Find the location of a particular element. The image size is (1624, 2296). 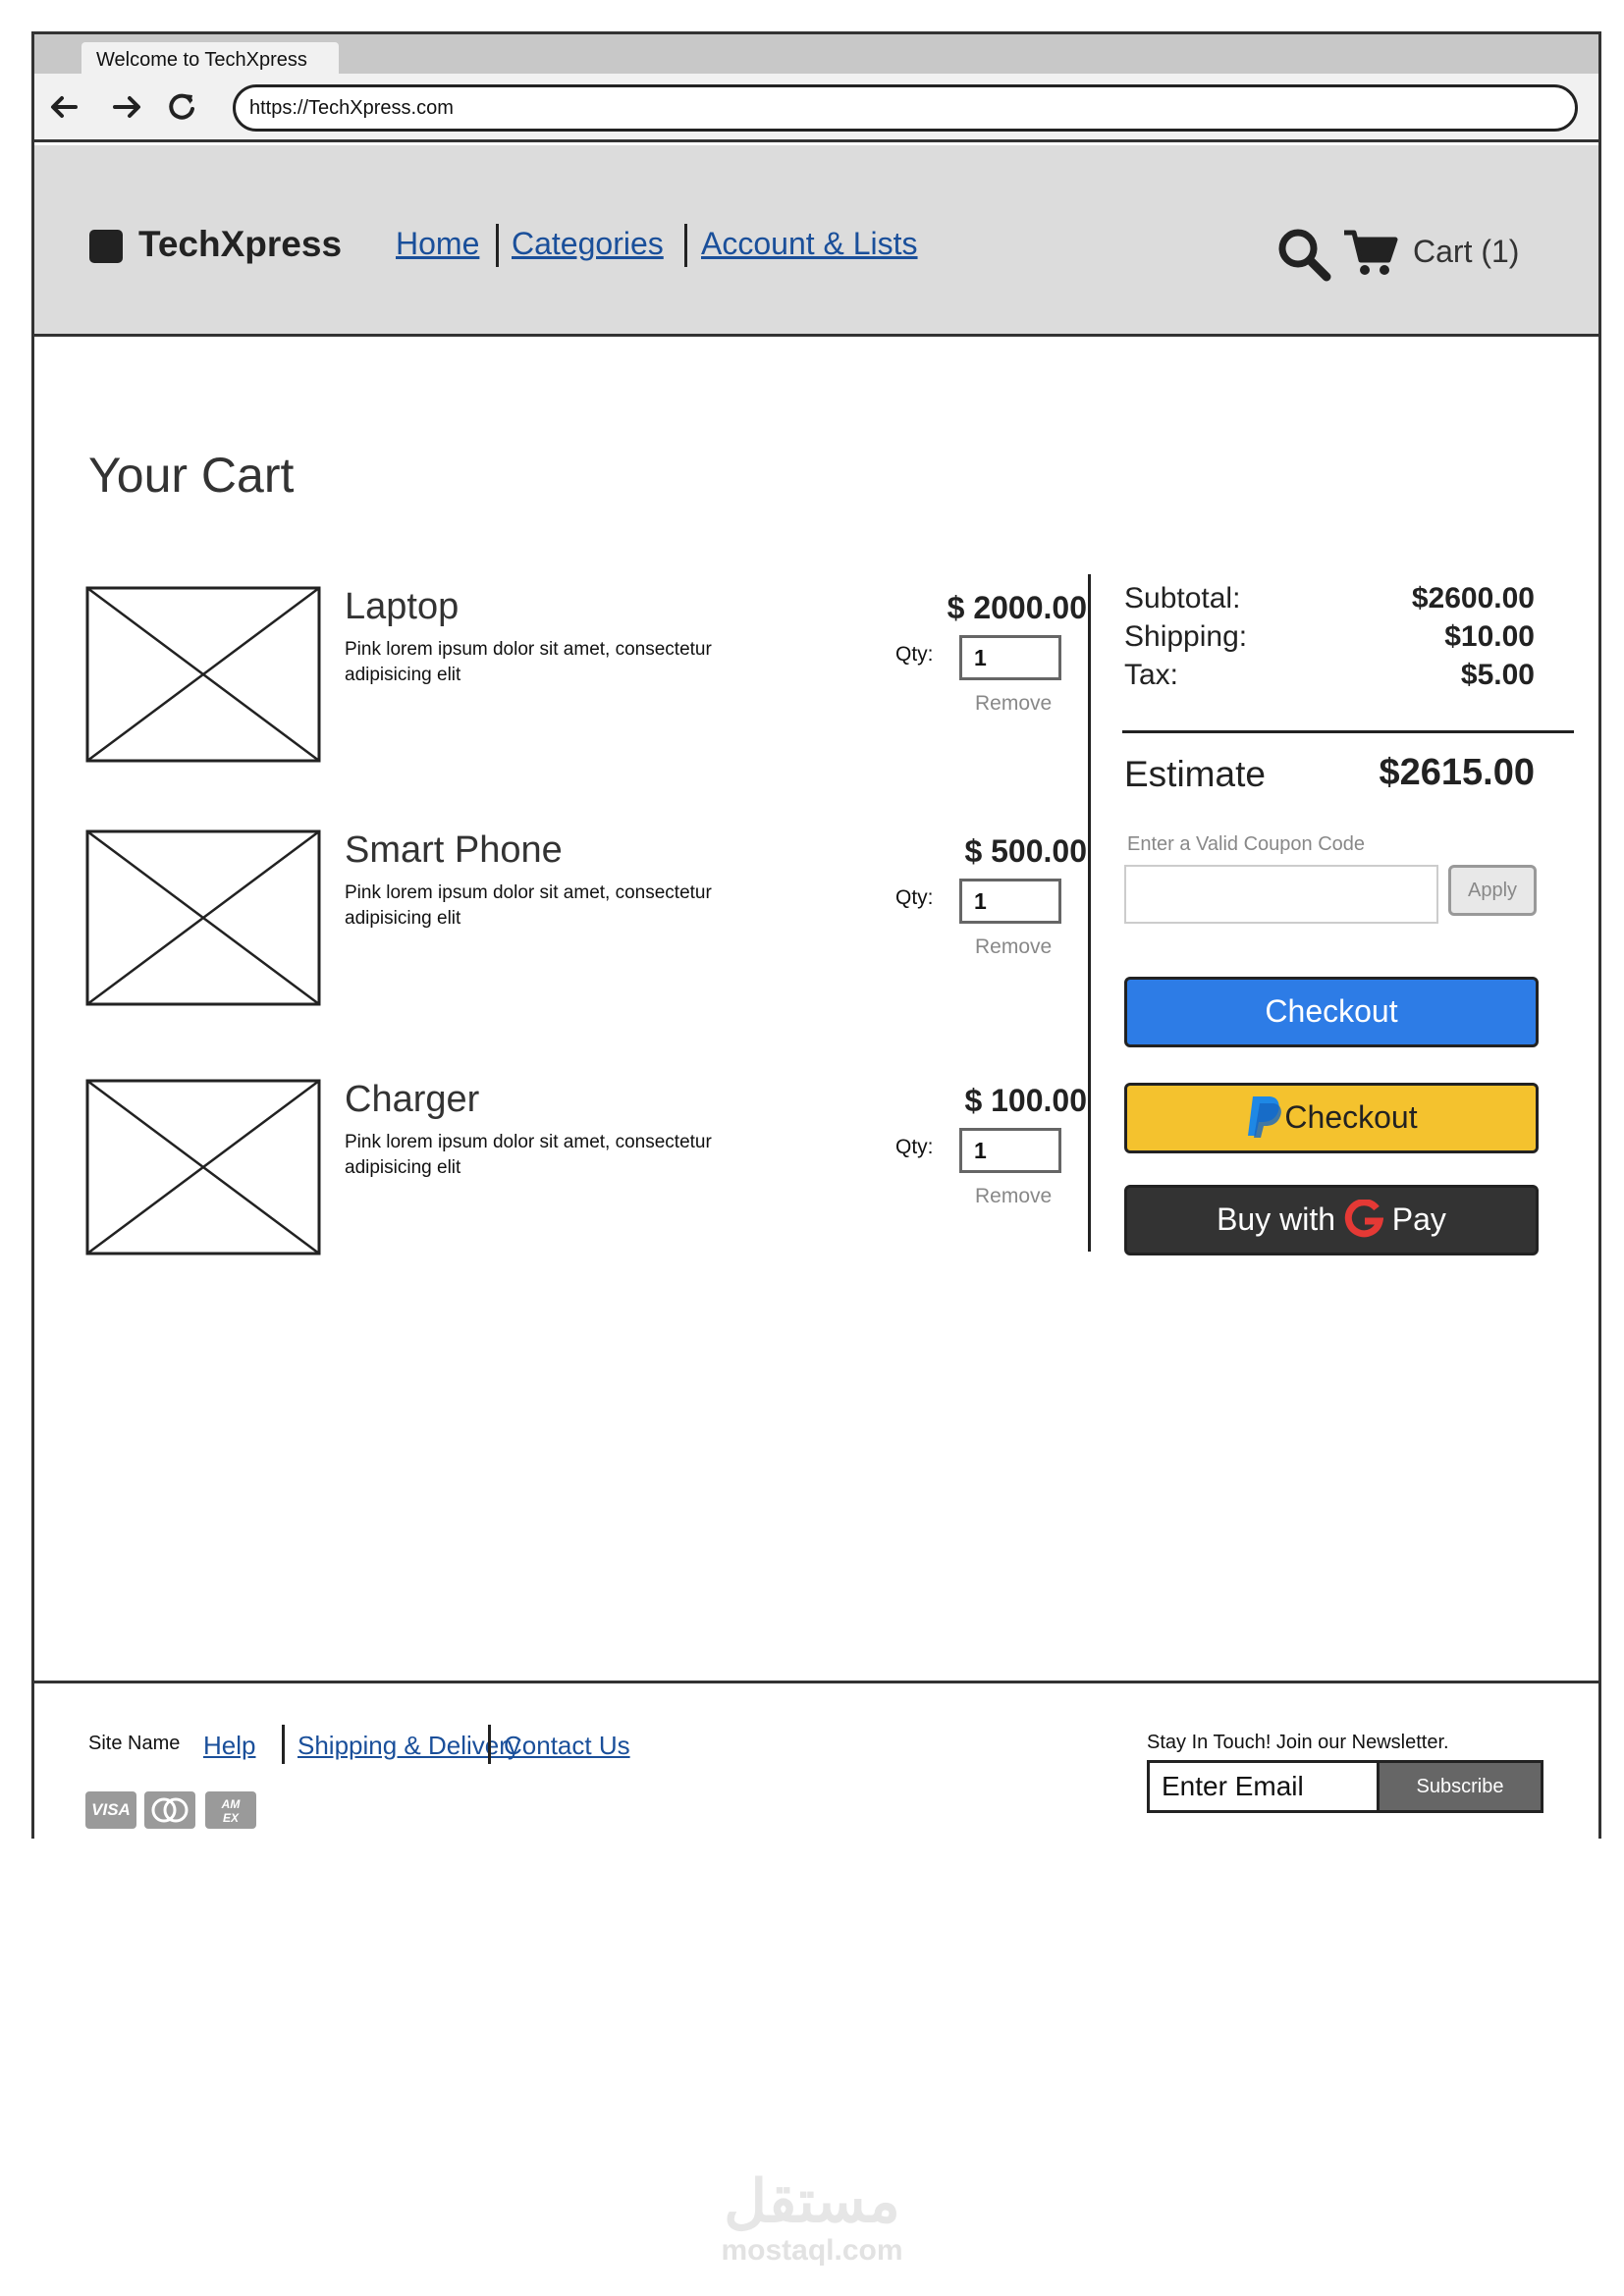

subscribe-button: Subscribe is located at coordinates (1460, 1786).